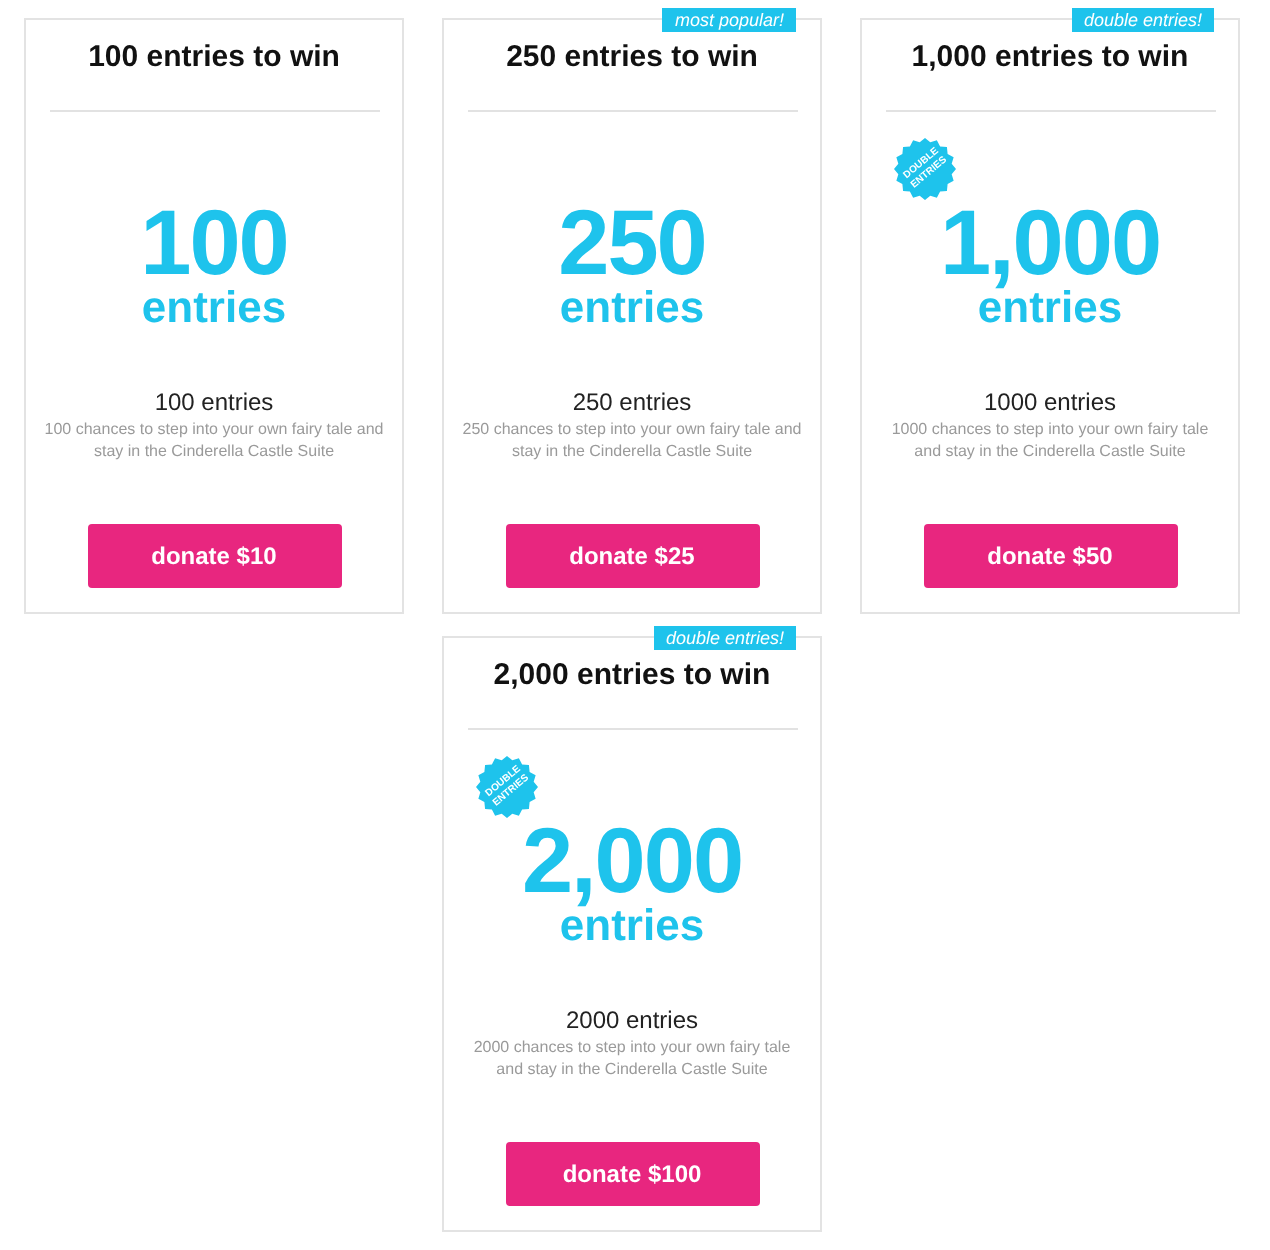  I want to click on card-title: 2,000 entries to win, so click(632, 676).